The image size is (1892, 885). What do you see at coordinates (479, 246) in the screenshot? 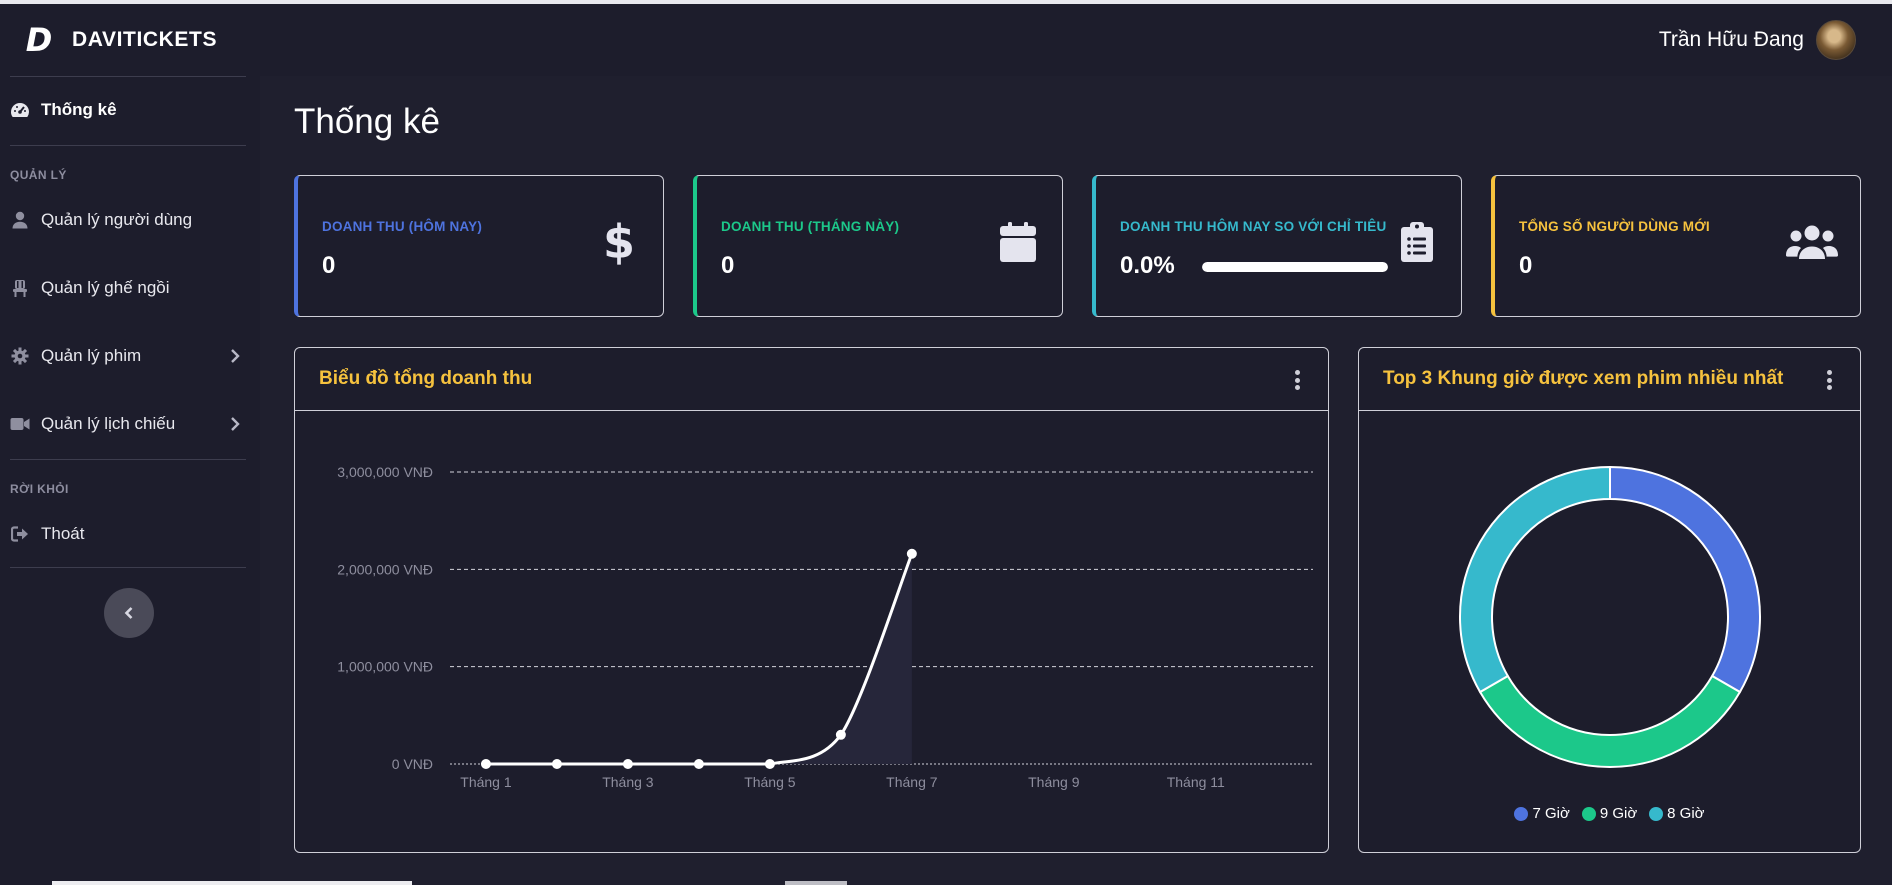
I see `card-revenue-today: DOANH THU (HÔM NAY) 0 $` at bounding box center [479, 246].